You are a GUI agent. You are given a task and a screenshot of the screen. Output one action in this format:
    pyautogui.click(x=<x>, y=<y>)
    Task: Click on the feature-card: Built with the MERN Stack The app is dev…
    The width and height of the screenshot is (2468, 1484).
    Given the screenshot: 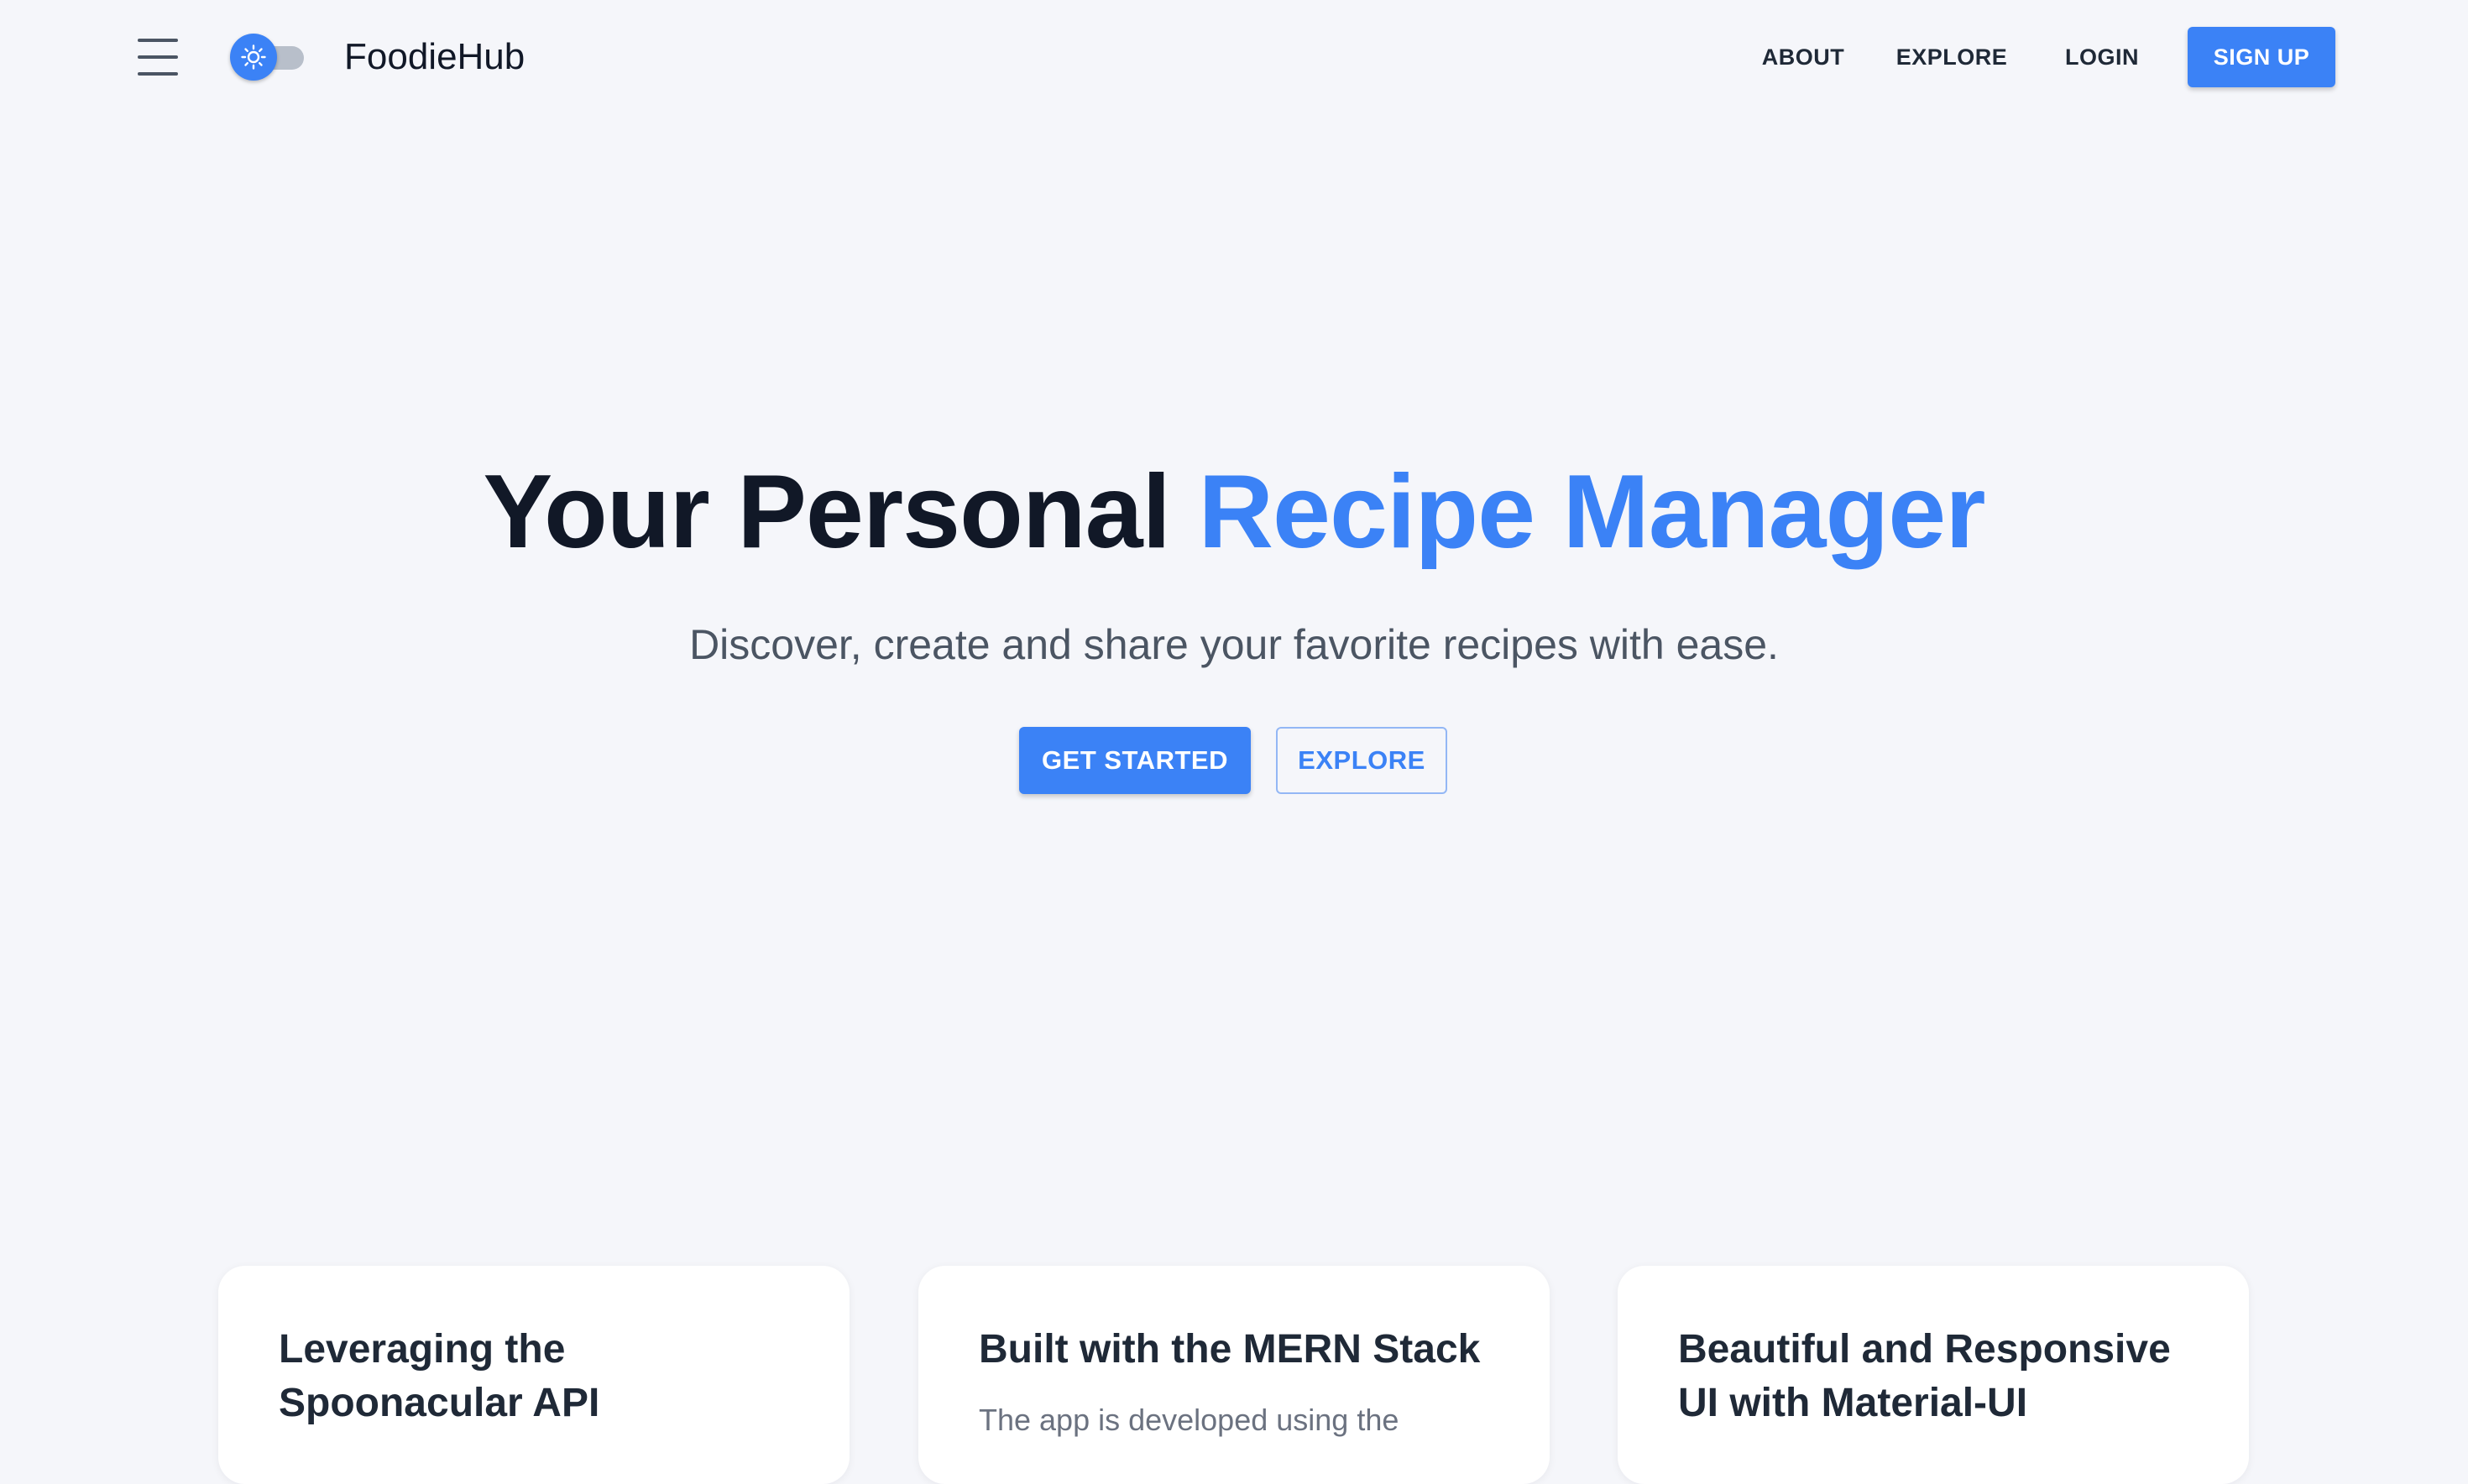 What is the action you would take?
    pyautogui.click(x=1234, y=1375)
    